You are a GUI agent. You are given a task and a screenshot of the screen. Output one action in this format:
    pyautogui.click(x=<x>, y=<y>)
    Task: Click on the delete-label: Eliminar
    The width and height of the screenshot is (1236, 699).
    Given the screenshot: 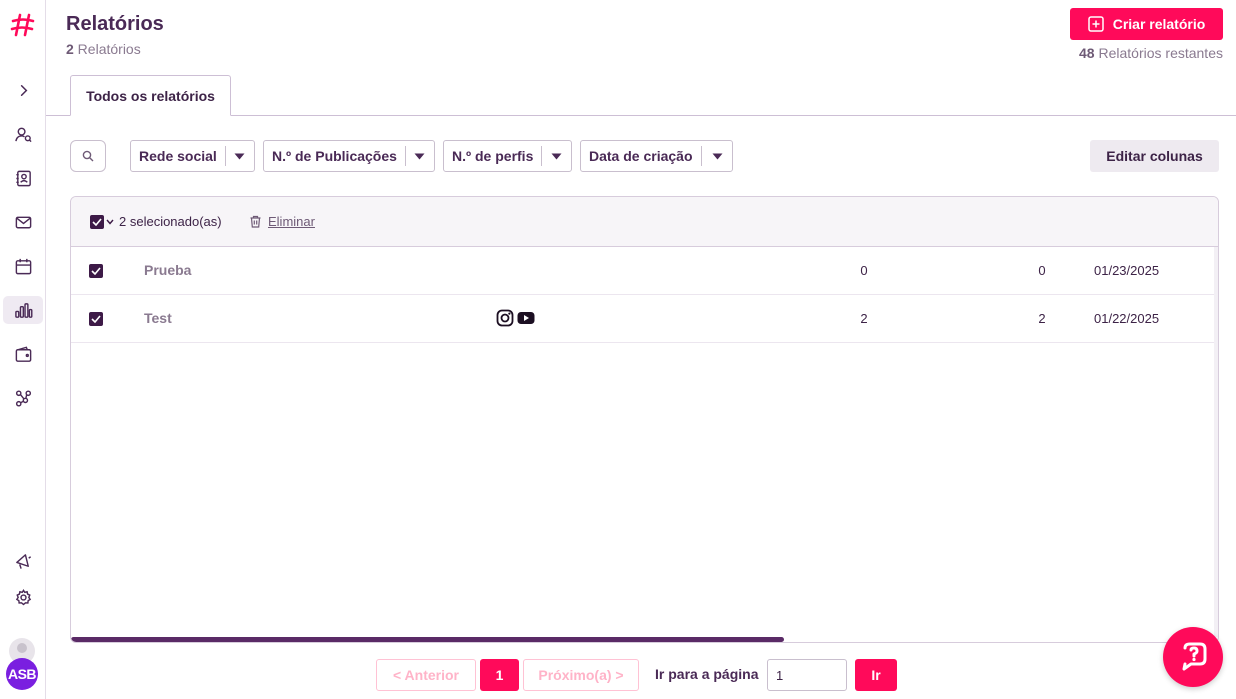 What is the action you would take?
    pyautogui.click(x=291, y=221)
    